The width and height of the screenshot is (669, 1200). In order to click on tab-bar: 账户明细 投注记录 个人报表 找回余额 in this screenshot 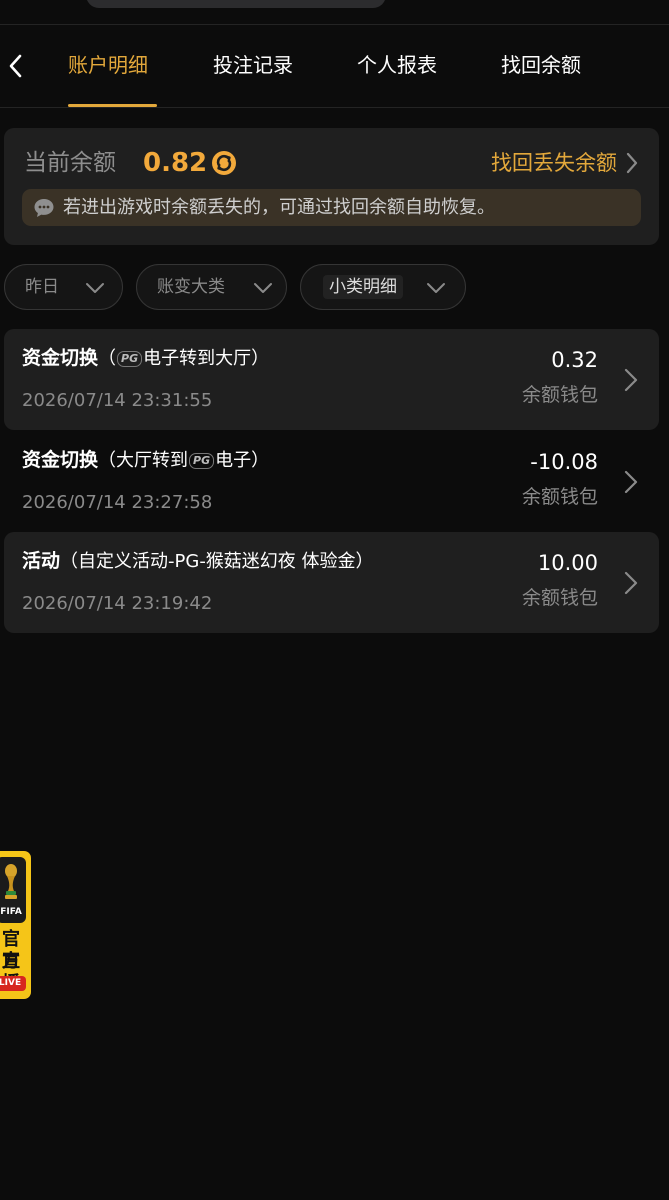, I will do `click(334, 66)`.